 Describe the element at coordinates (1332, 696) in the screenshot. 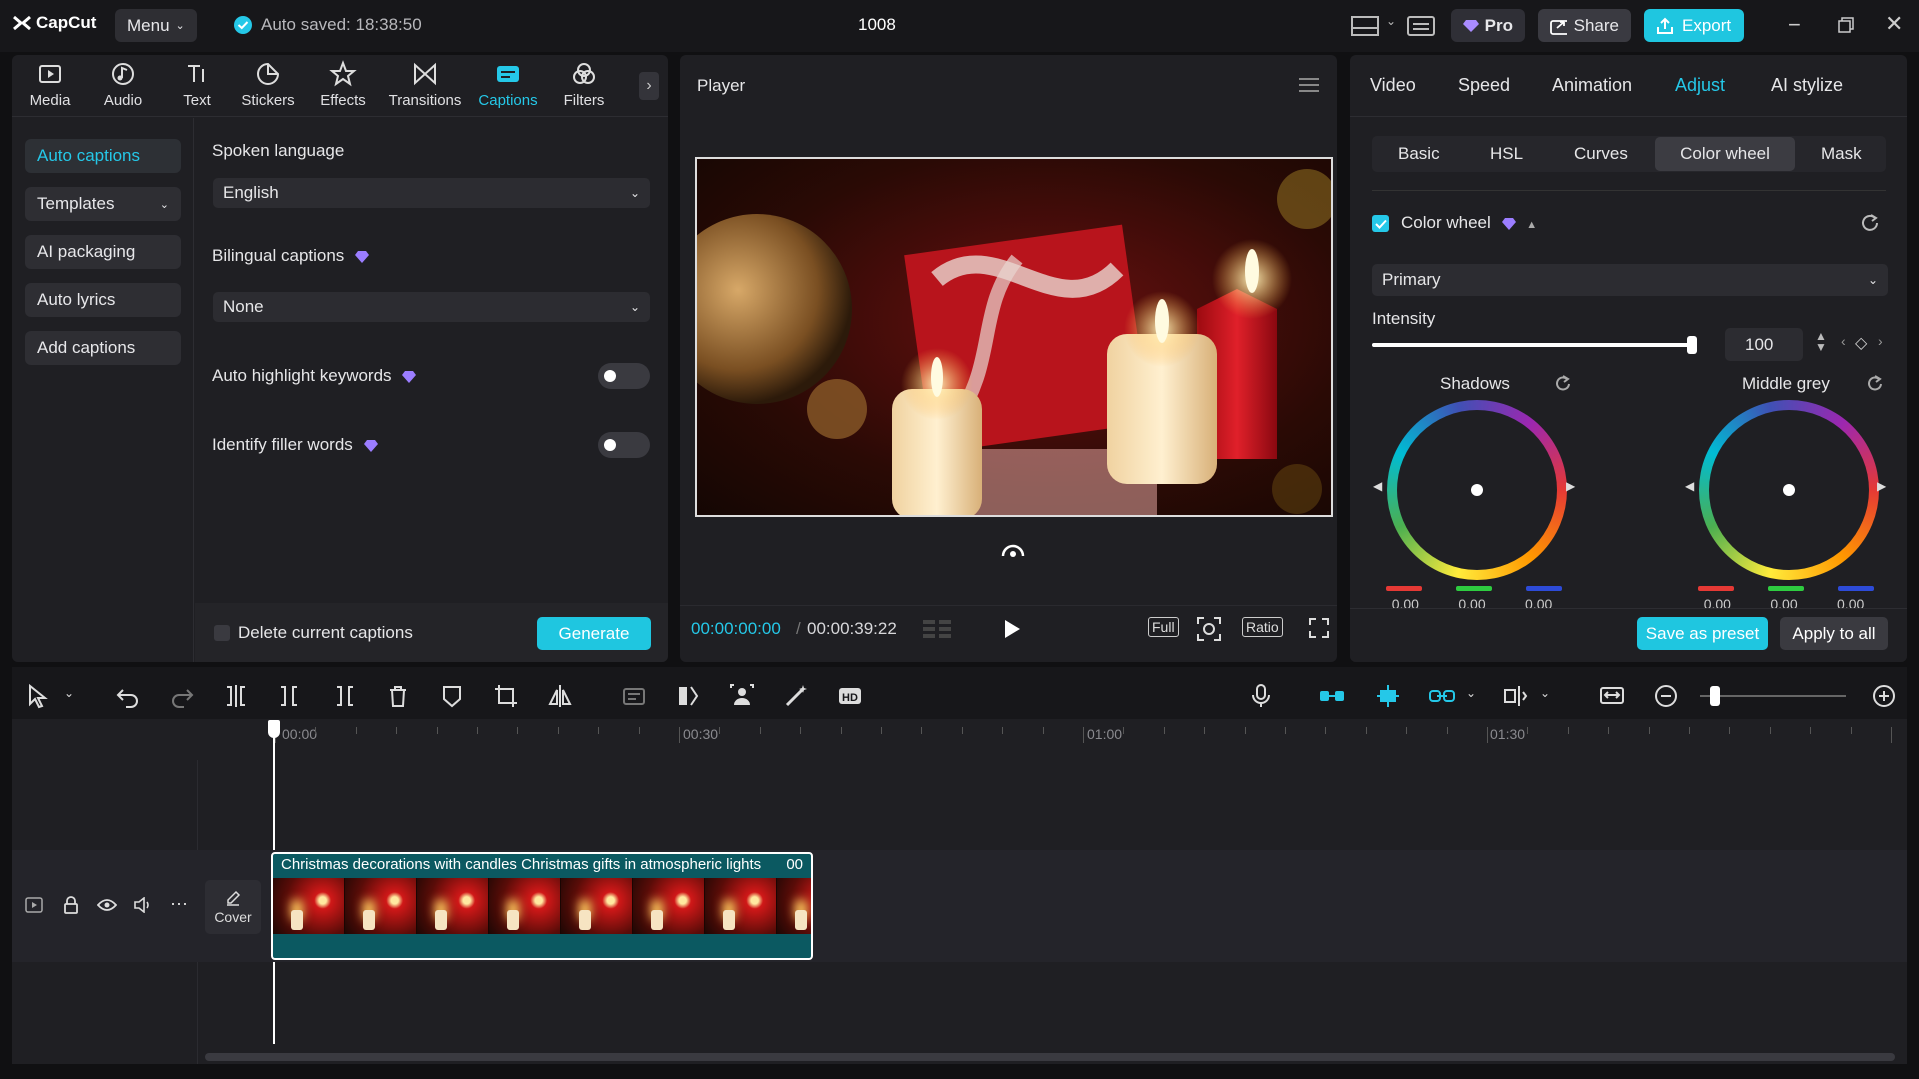

I see `main-track-magnet-icon` at that location.